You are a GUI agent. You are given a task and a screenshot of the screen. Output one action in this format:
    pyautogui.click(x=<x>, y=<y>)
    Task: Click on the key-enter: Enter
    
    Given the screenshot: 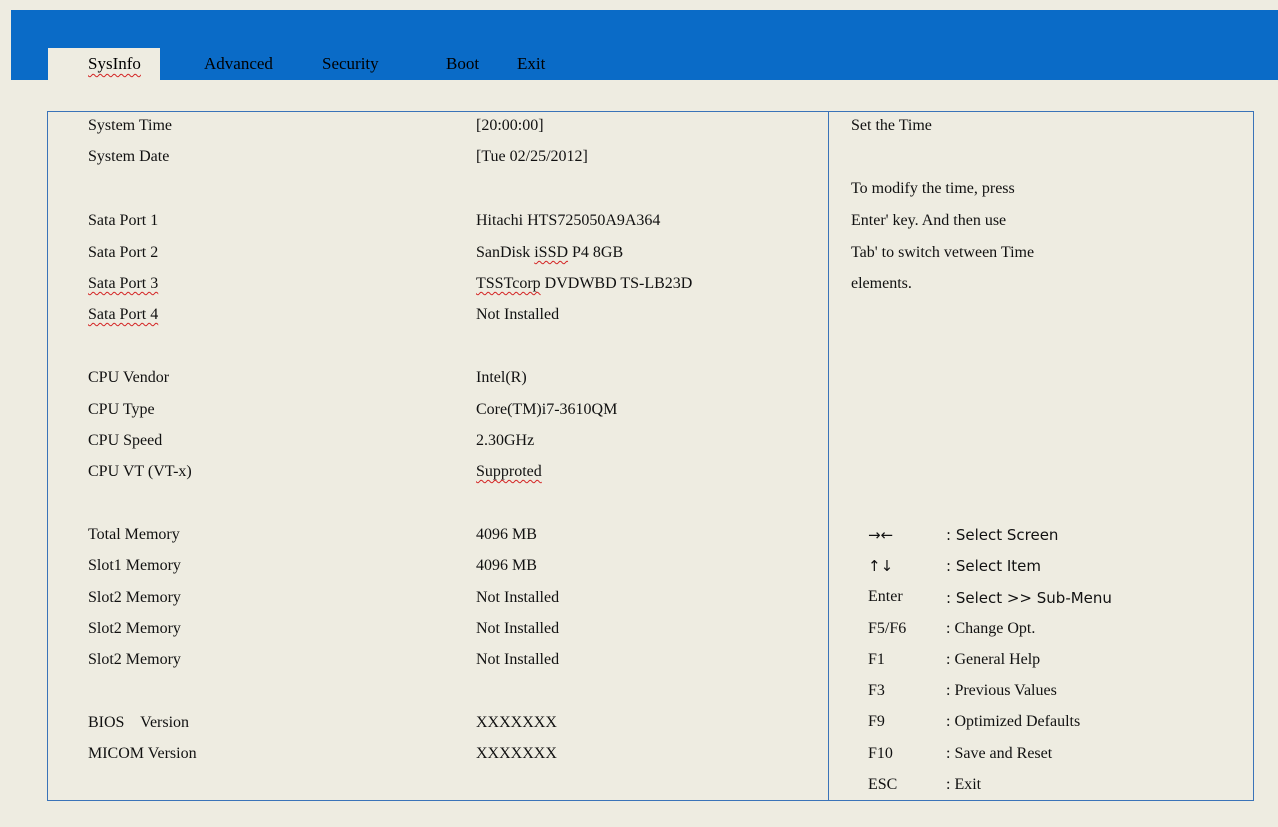 What is the action you would take?
    pyautogui.click(x=885, y=596)
    